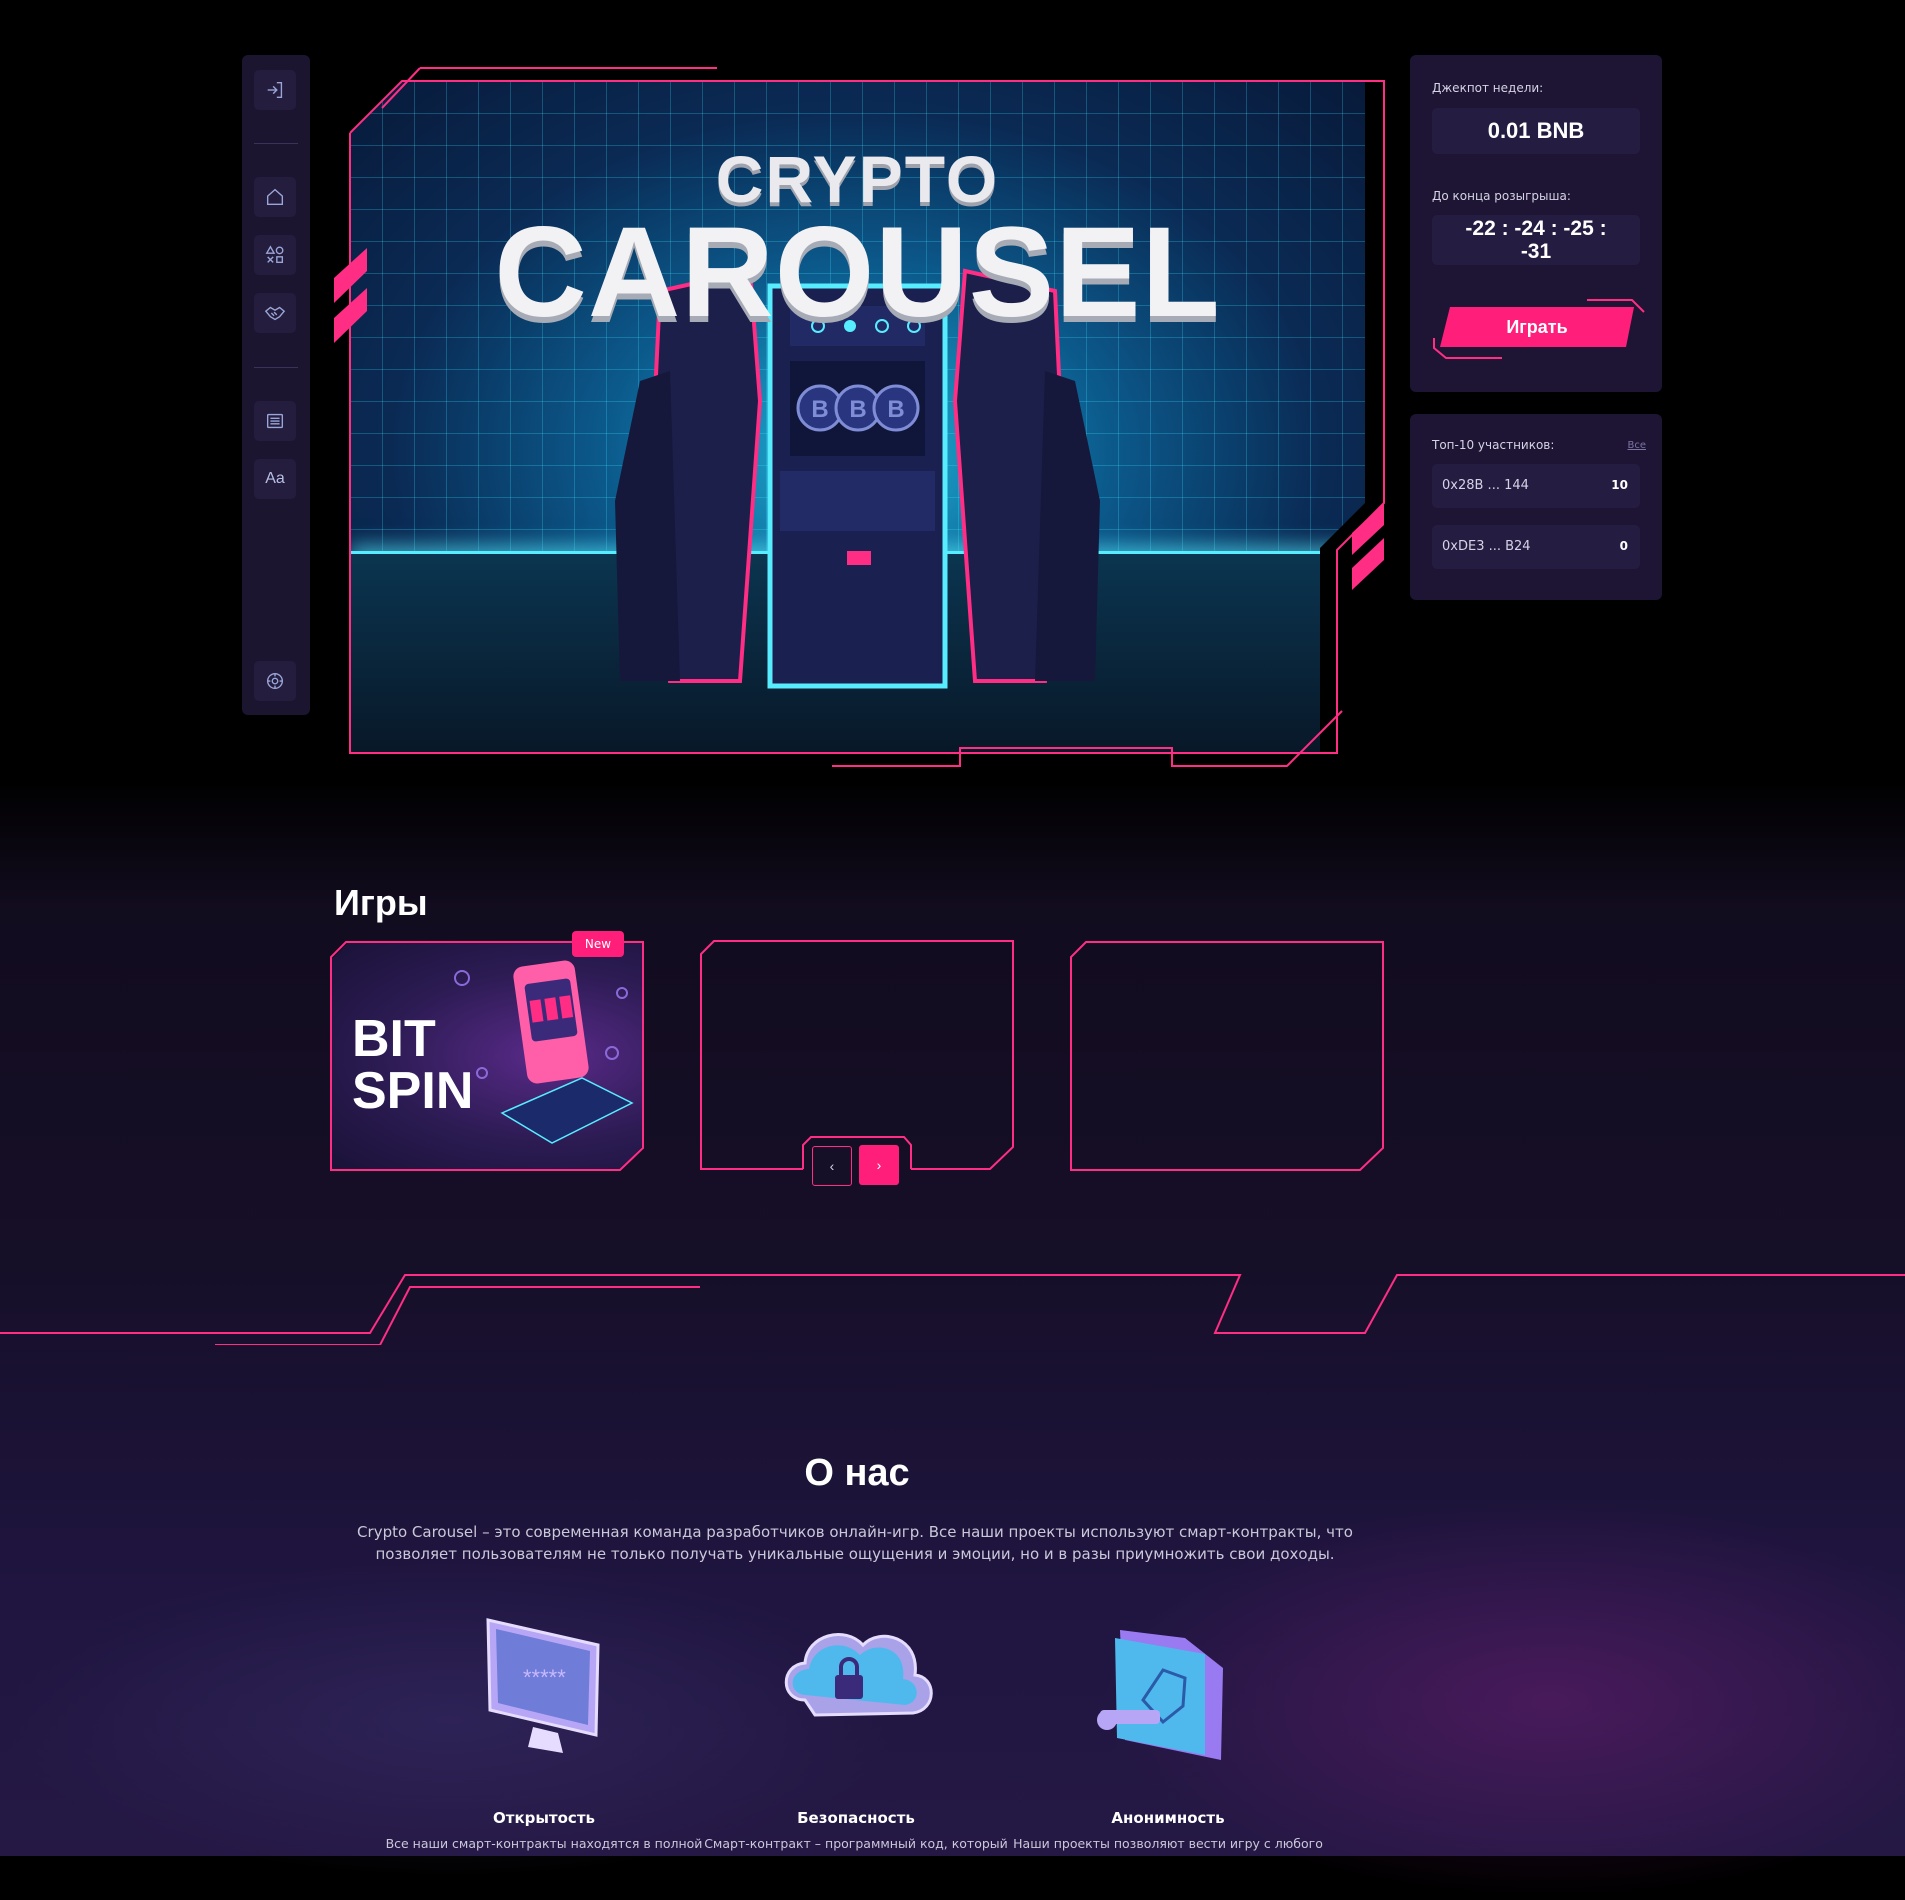 This screenshot has height=1900, width=1905. I want to click on new-badge: New, so click(598, 944).